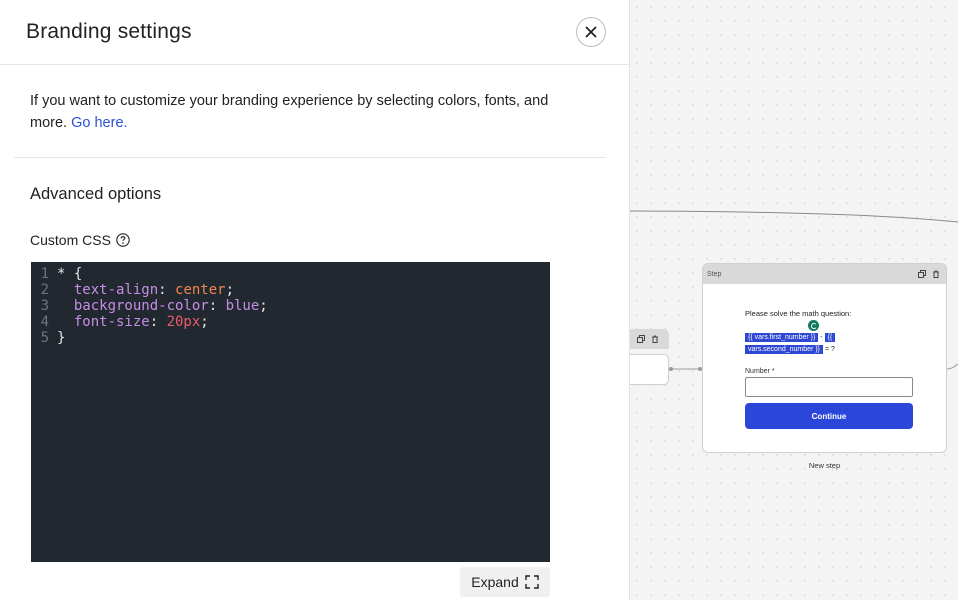 The width and height of the screenshot is (958, 600). I want to click on expand-label: Expand, so click(495, 582).